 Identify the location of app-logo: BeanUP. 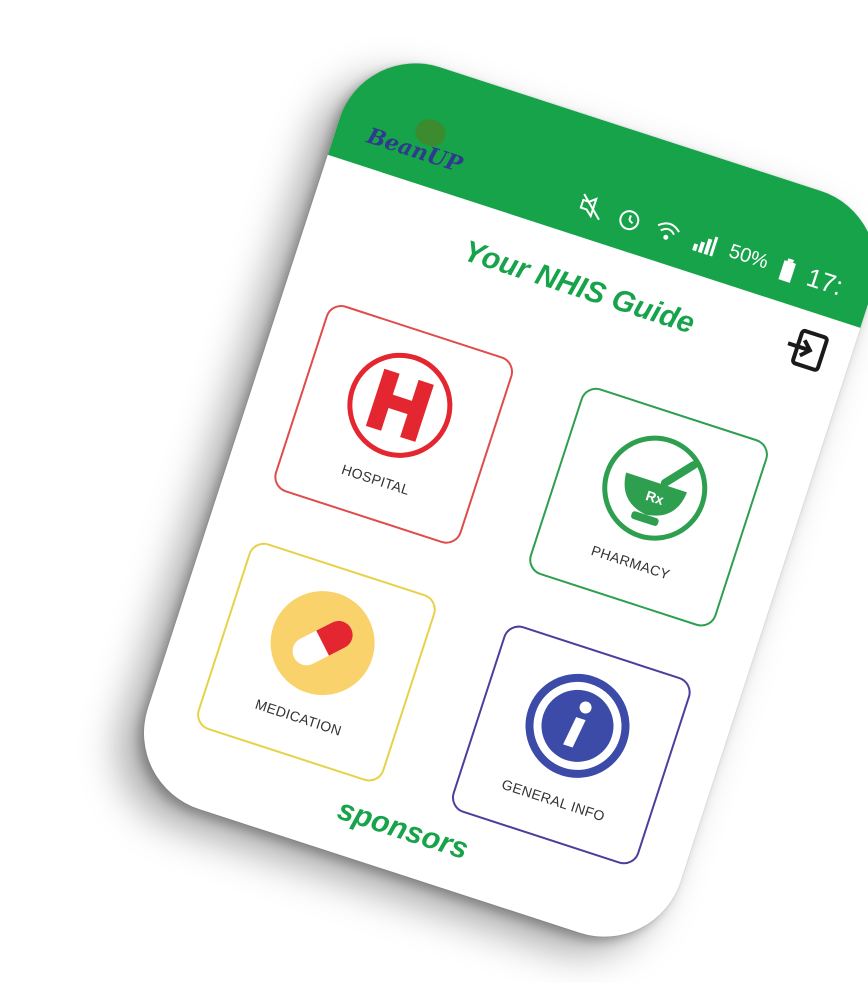
(426, 147).